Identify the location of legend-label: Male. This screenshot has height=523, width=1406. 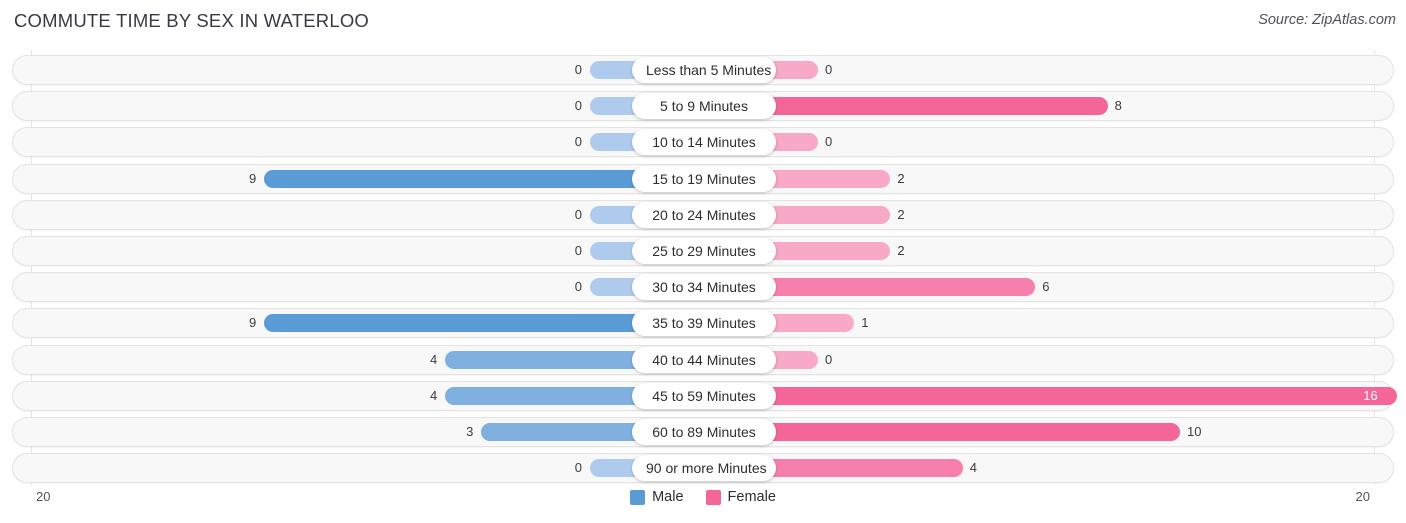
(668, 497).